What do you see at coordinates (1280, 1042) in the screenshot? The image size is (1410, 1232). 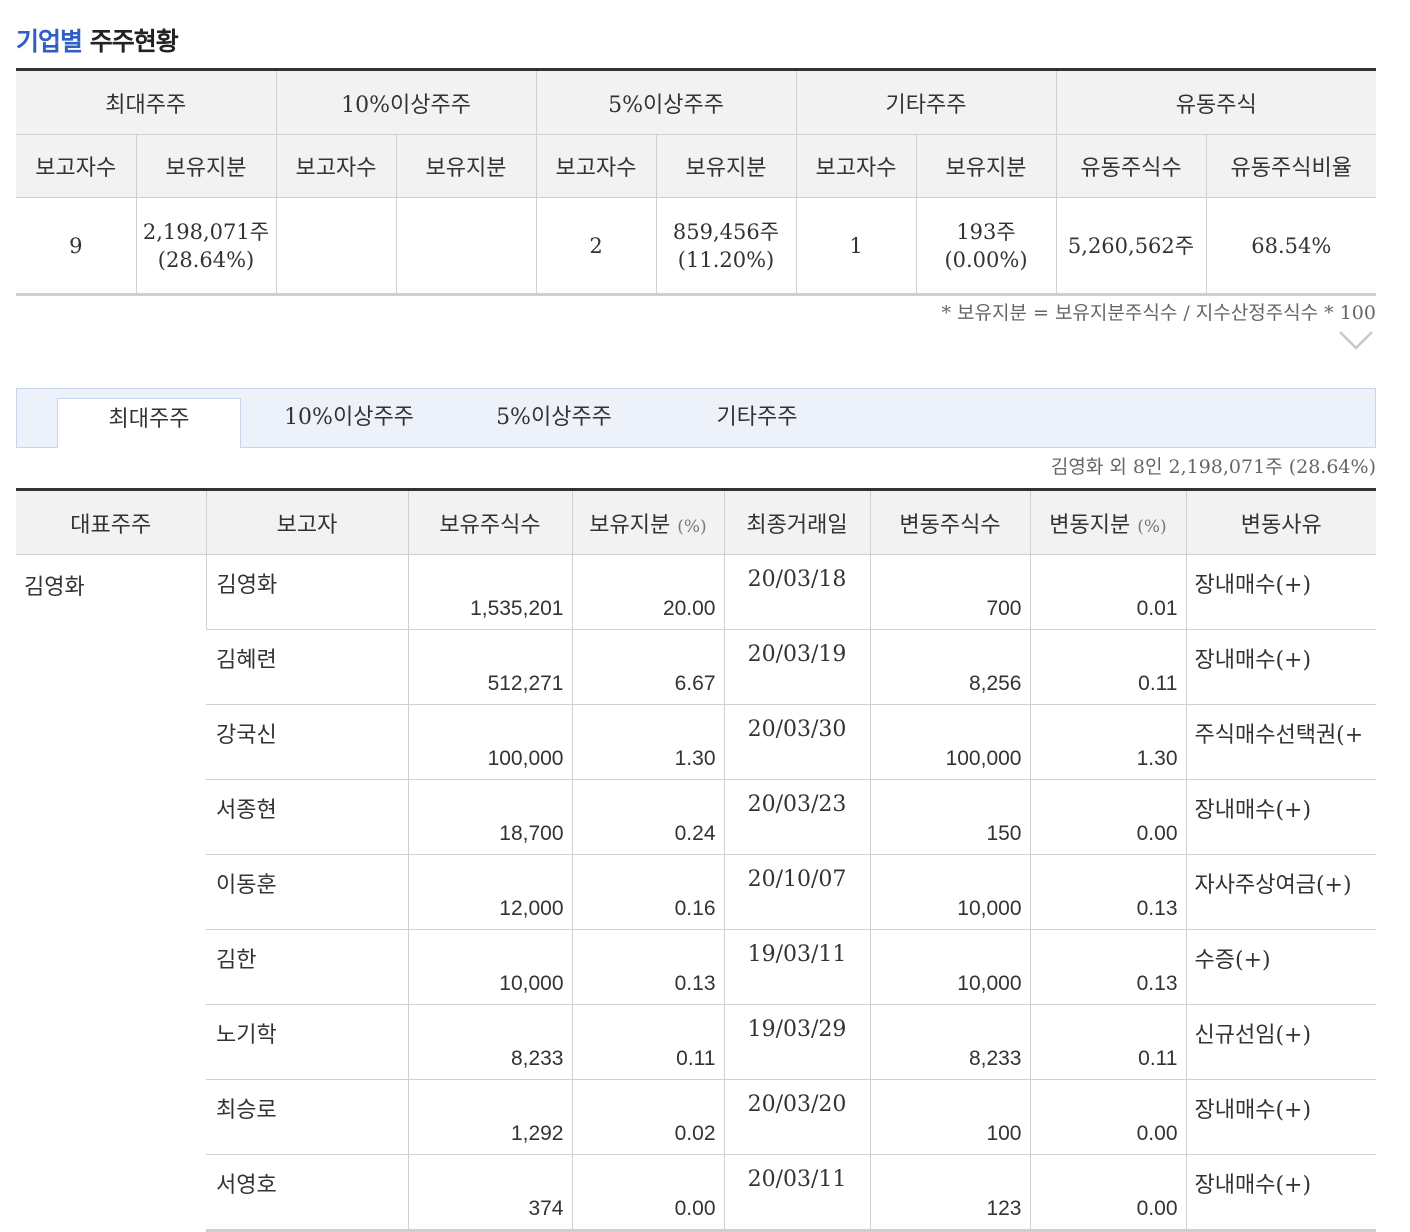 I see `change-reason: 신규선임(+)` at bounding box center [1280, 1042].